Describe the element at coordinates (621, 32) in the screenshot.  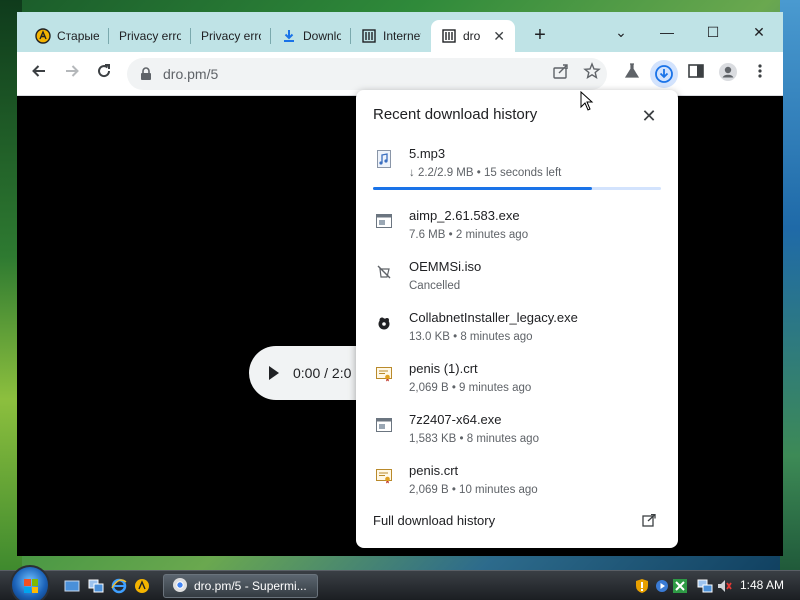
I see `tab-search-chevron-icon: ⌄` at that location.